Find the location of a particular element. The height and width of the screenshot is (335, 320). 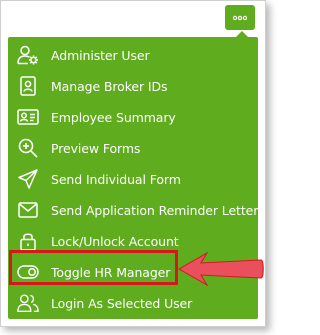

menu-item-login-as-selected-user: Login As Selected User is located at coordinates (133, 303).